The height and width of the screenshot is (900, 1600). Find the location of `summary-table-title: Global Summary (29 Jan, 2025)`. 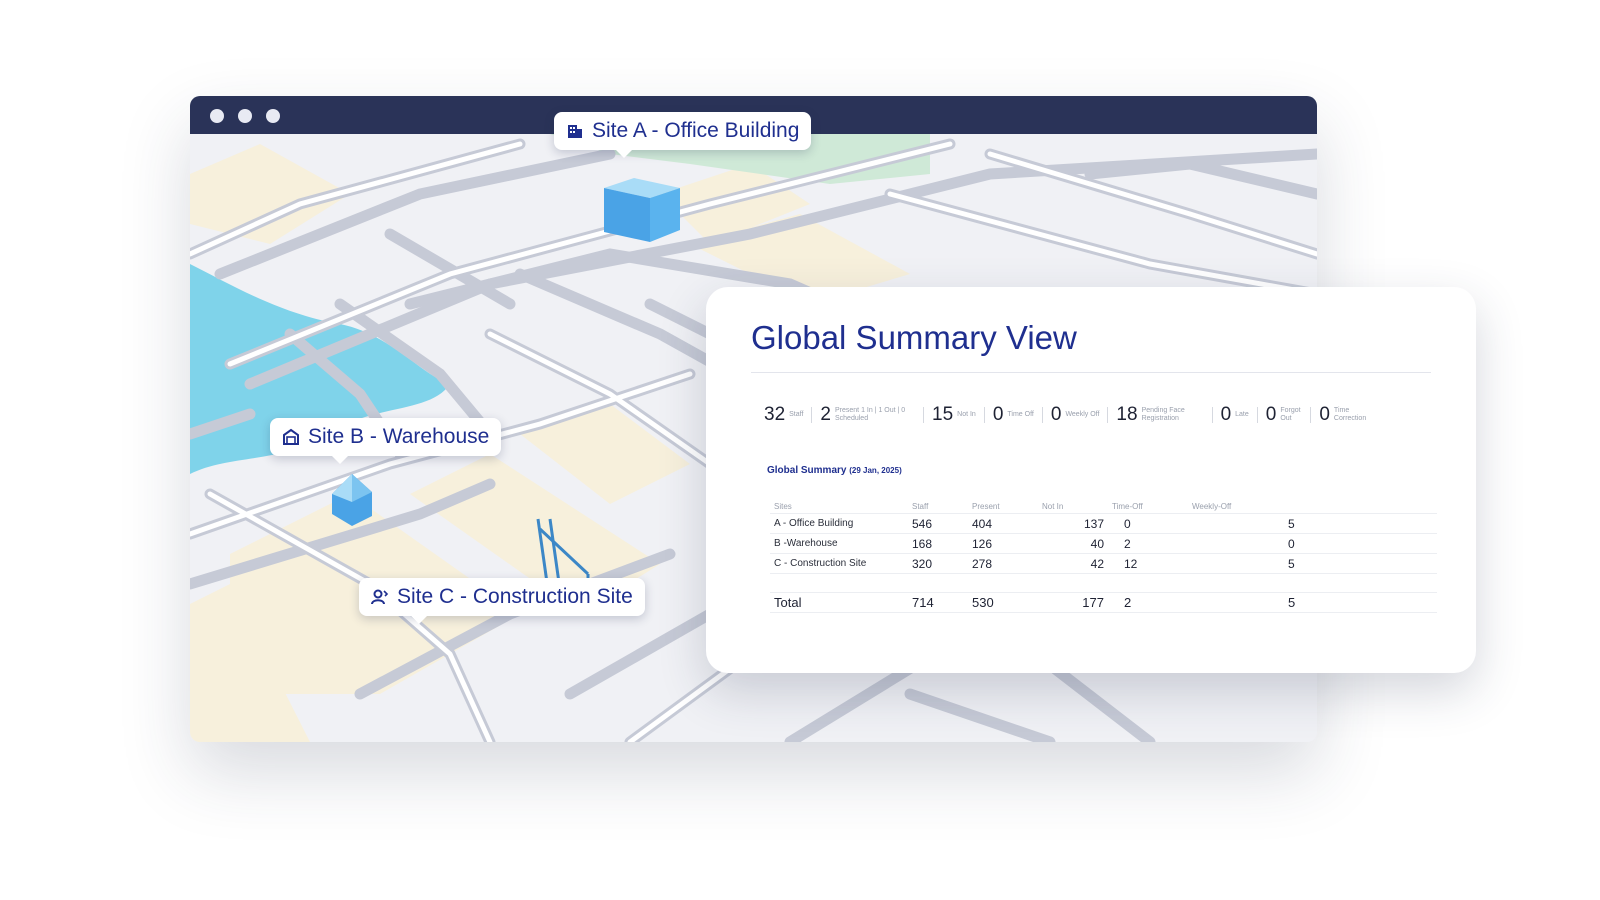

summary-table-title: Global Summary (29 Jan, 2025) is located at coordinates (834, 470).